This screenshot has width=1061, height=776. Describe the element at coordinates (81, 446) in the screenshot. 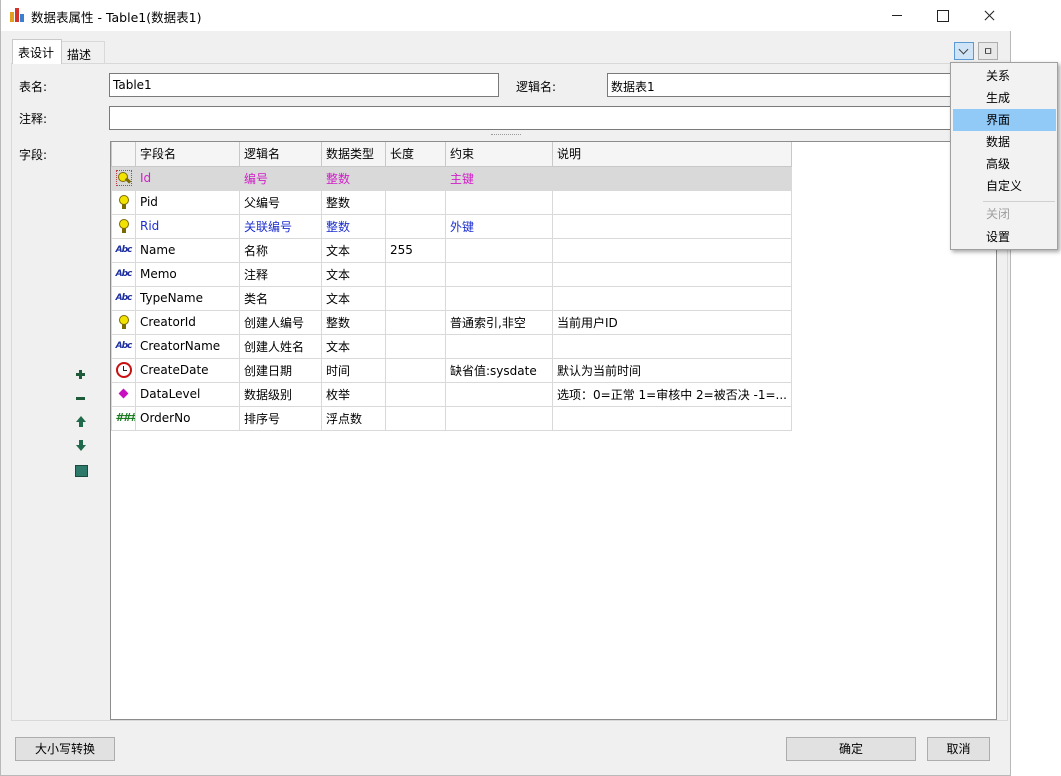

I see `move-down-icon` at that location.